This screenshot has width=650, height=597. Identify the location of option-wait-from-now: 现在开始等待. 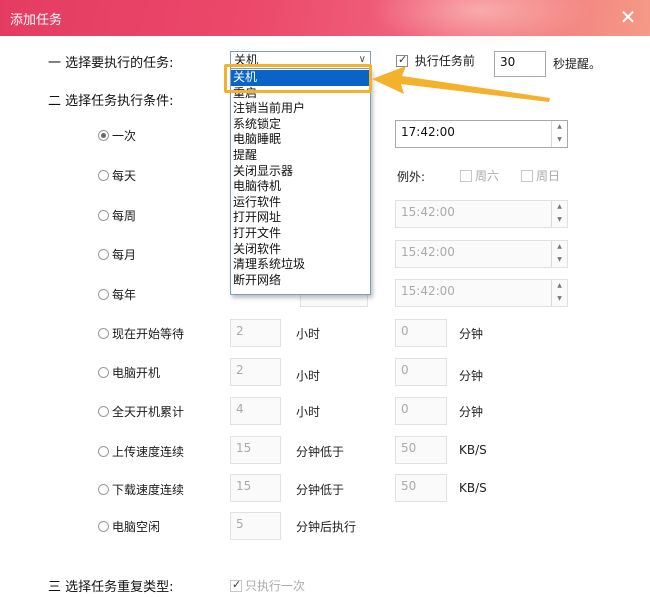
(141, 333).